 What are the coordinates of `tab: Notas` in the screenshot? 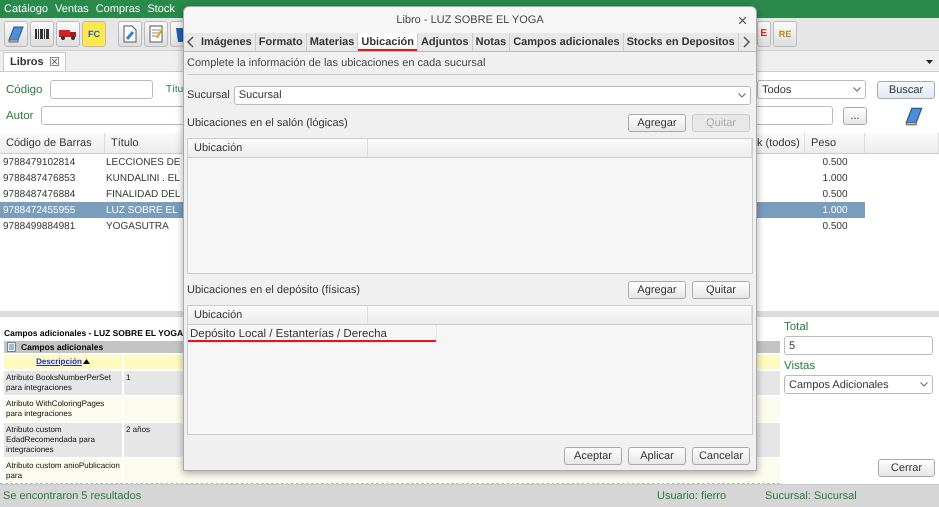 It's located at (491, 42).